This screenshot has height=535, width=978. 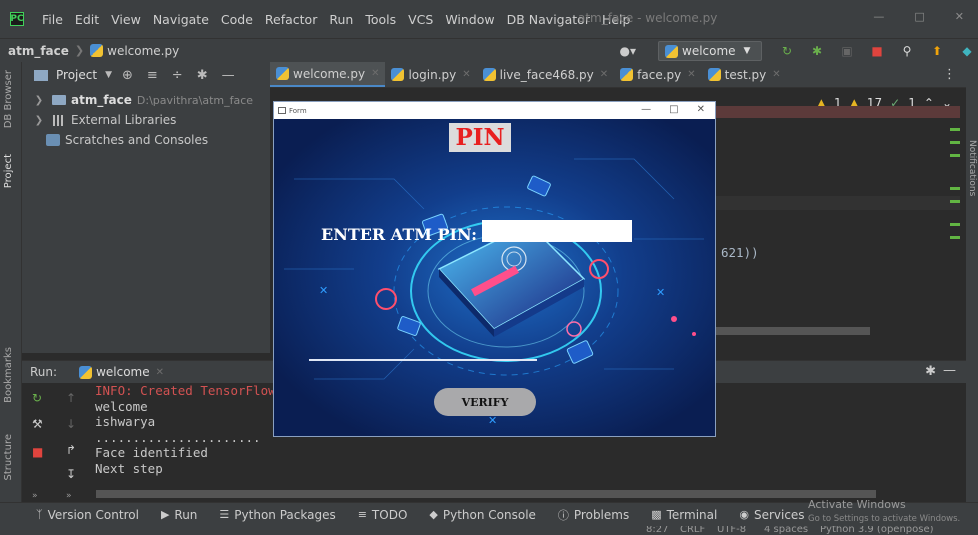 I want to click on expand-all-icon: ≡, so click(x=152, y=75).